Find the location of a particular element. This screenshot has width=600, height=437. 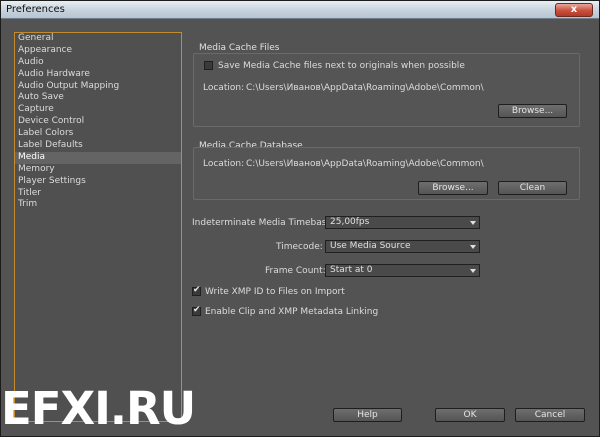

timebase-select: 25,00fps is located at coordinates (402, 222).